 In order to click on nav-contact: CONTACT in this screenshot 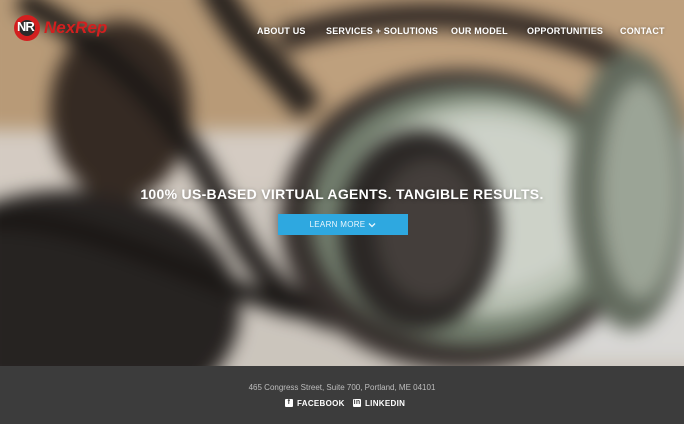, I will do `click(642, 31)`.